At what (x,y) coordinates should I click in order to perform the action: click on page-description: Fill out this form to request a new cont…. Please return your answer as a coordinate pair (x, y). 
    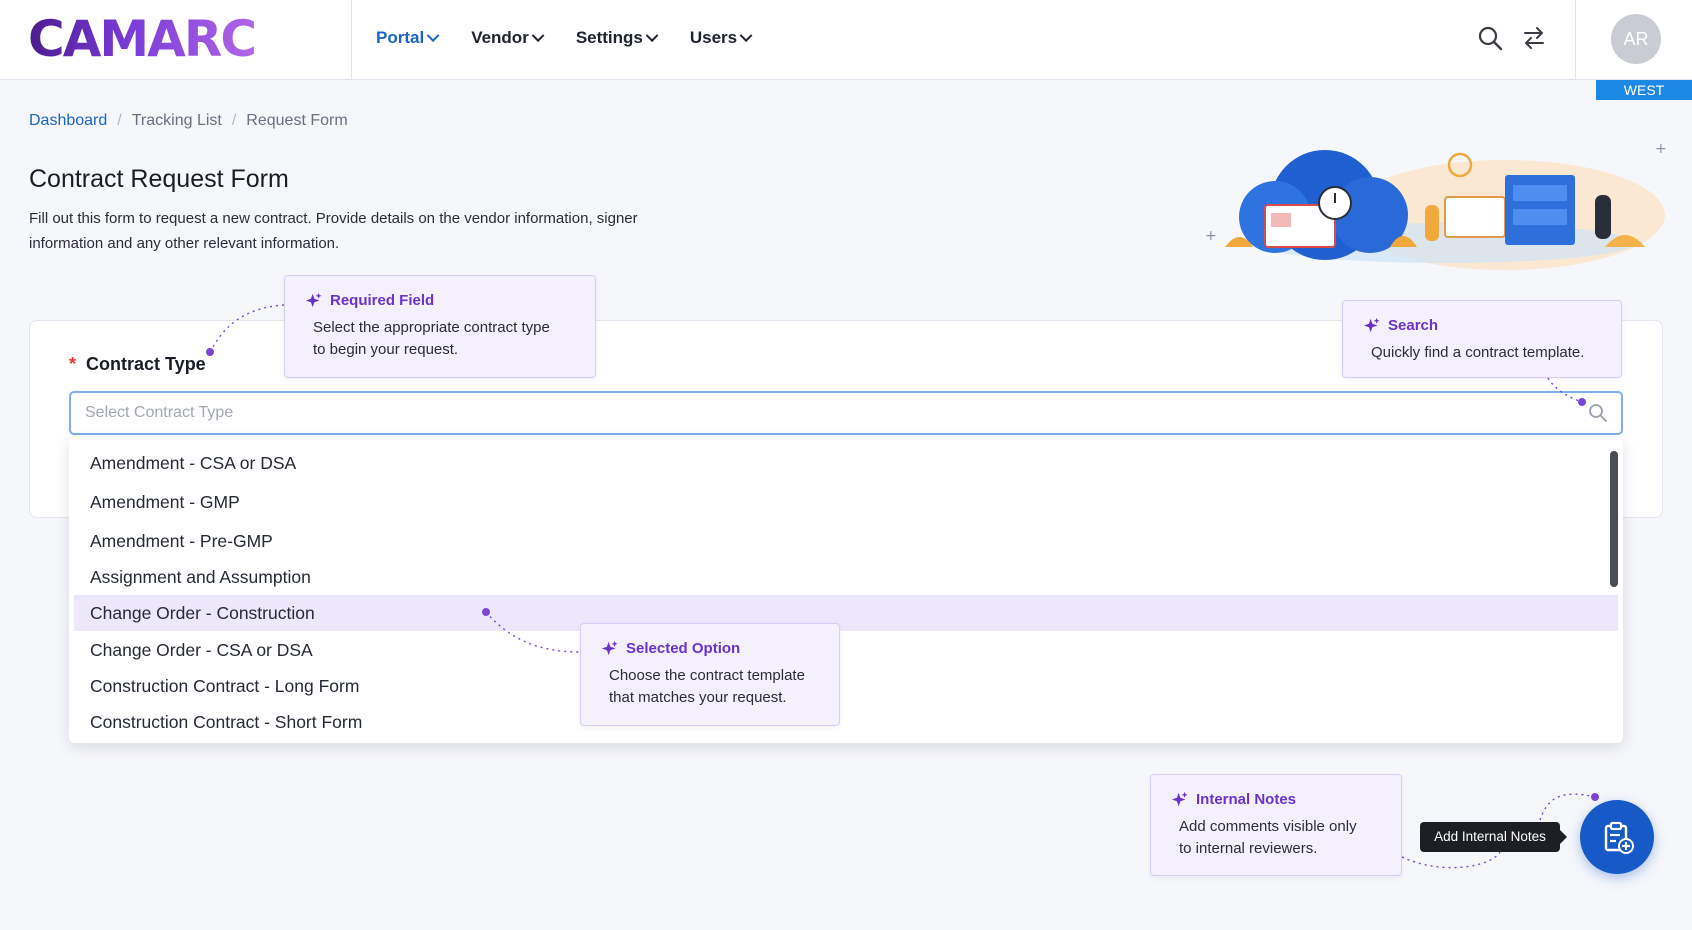
    Looking at the image, I should click on (333, 231).